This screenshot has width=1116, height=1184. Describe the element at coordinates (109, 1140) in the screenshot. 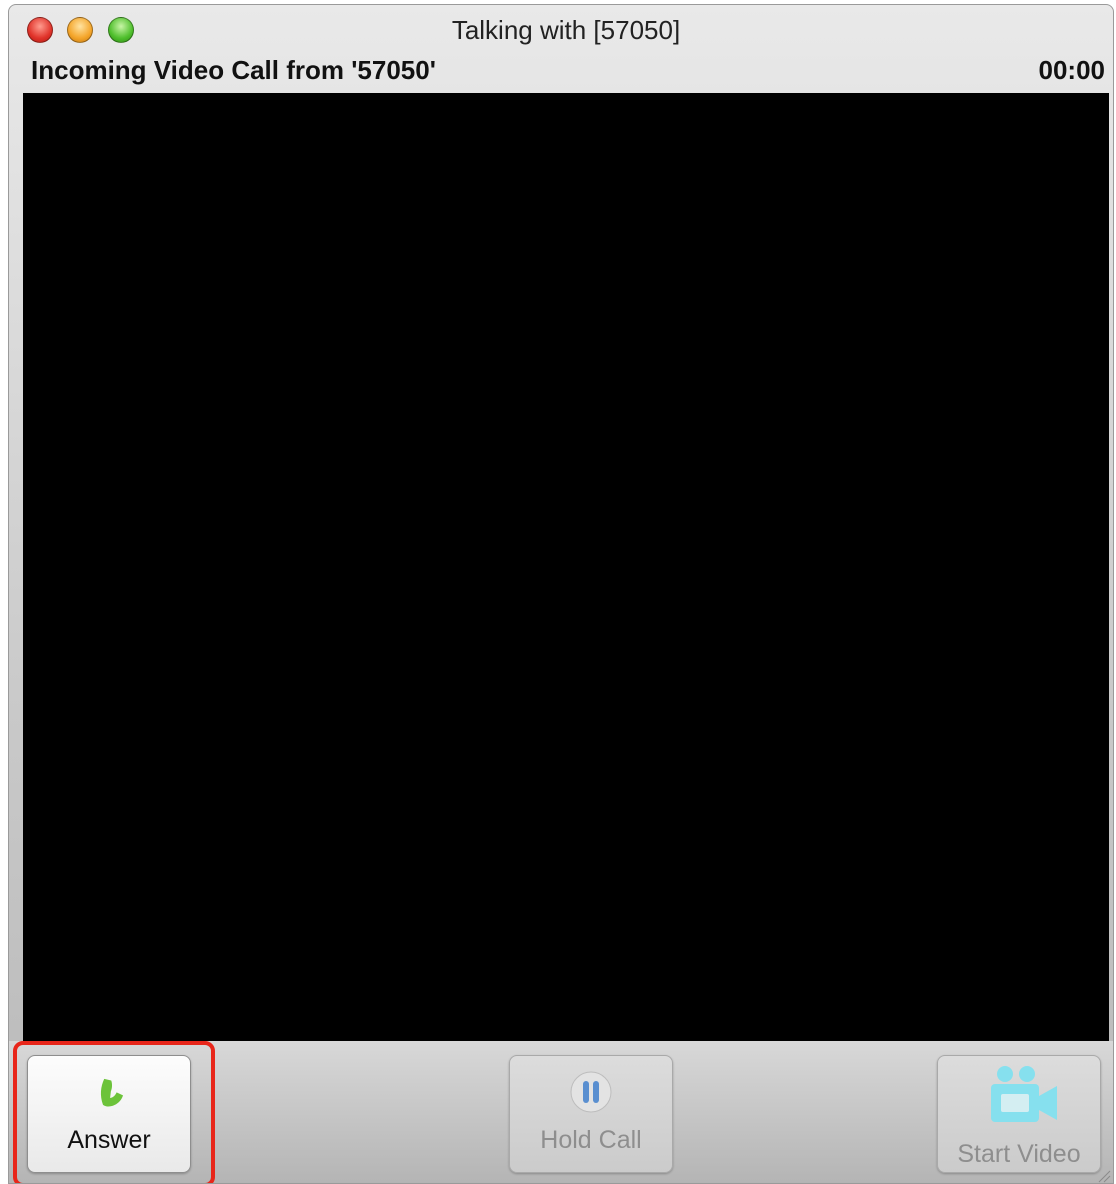

I see `answer-label: Answer` at that location.